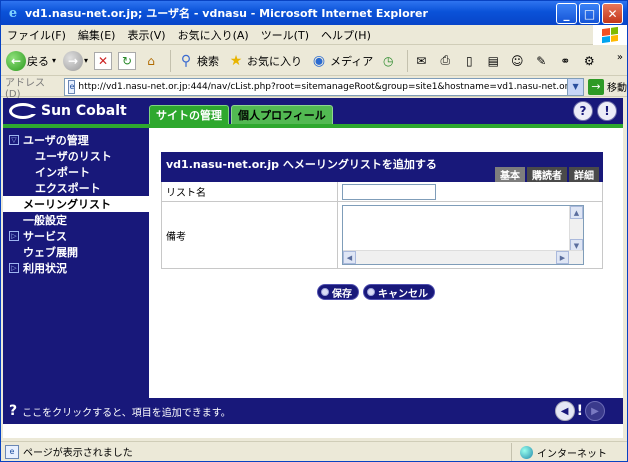 This screenshot has width=628, height=462. What do you see at coordinates (469, 61) in the screenshot?
I see `edit-icon: ▯` at bounding box center [469, 61].